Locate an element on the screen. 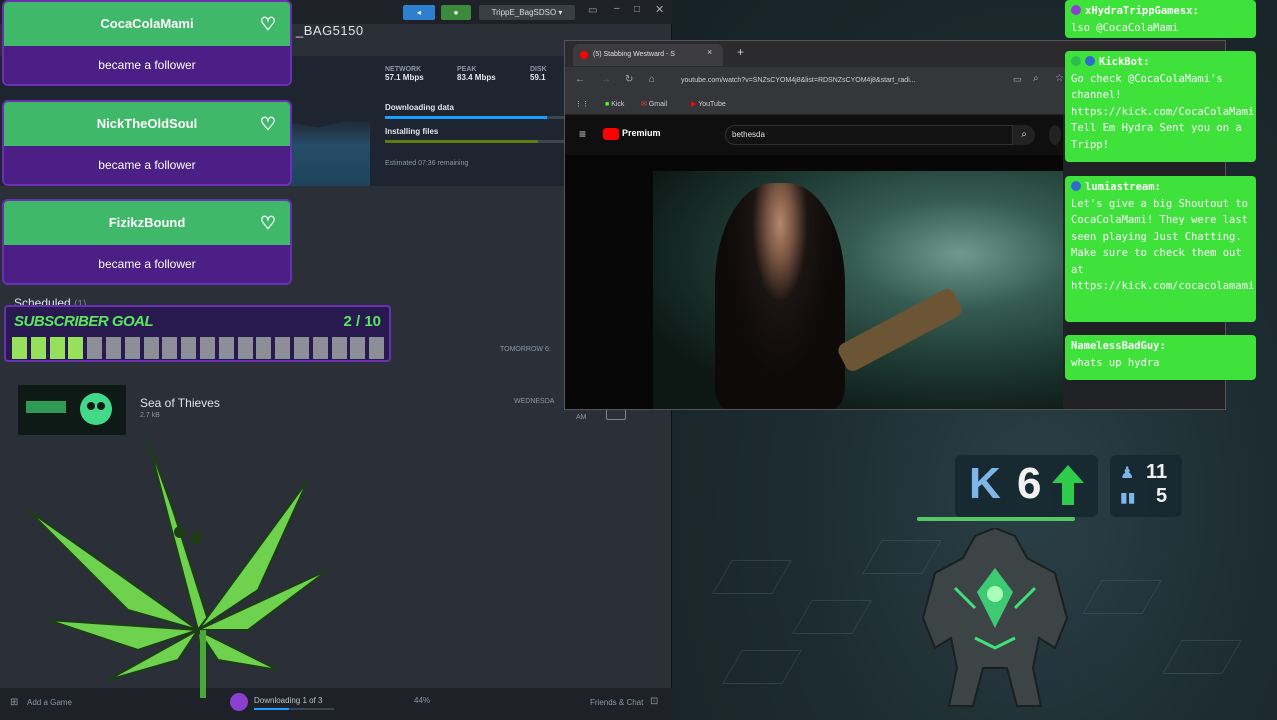  download-progress is located at coordinates (294, 709).